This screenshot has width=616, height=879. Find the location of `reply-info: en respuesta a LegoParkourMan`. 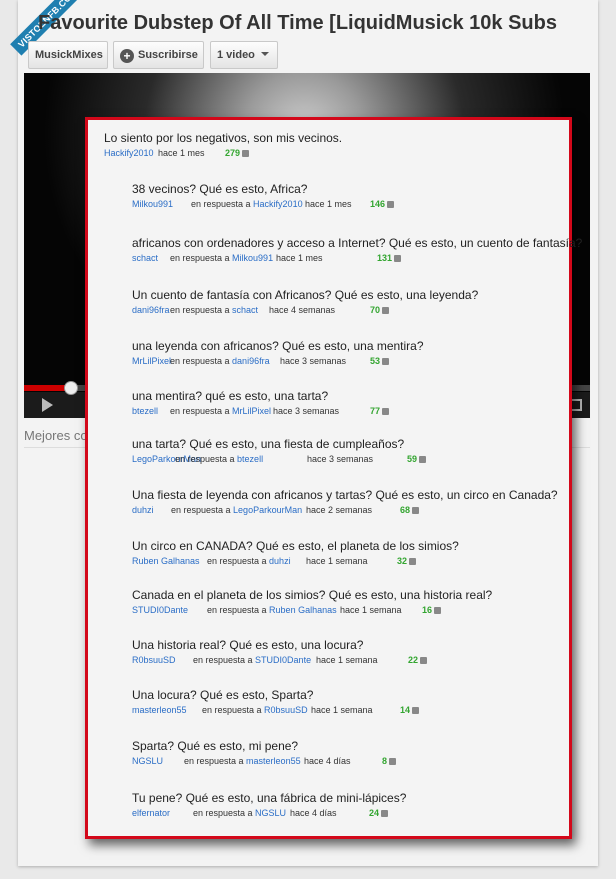

reply-info: en respuesta a LegoParkourMan is located at coordinates (236, 510).